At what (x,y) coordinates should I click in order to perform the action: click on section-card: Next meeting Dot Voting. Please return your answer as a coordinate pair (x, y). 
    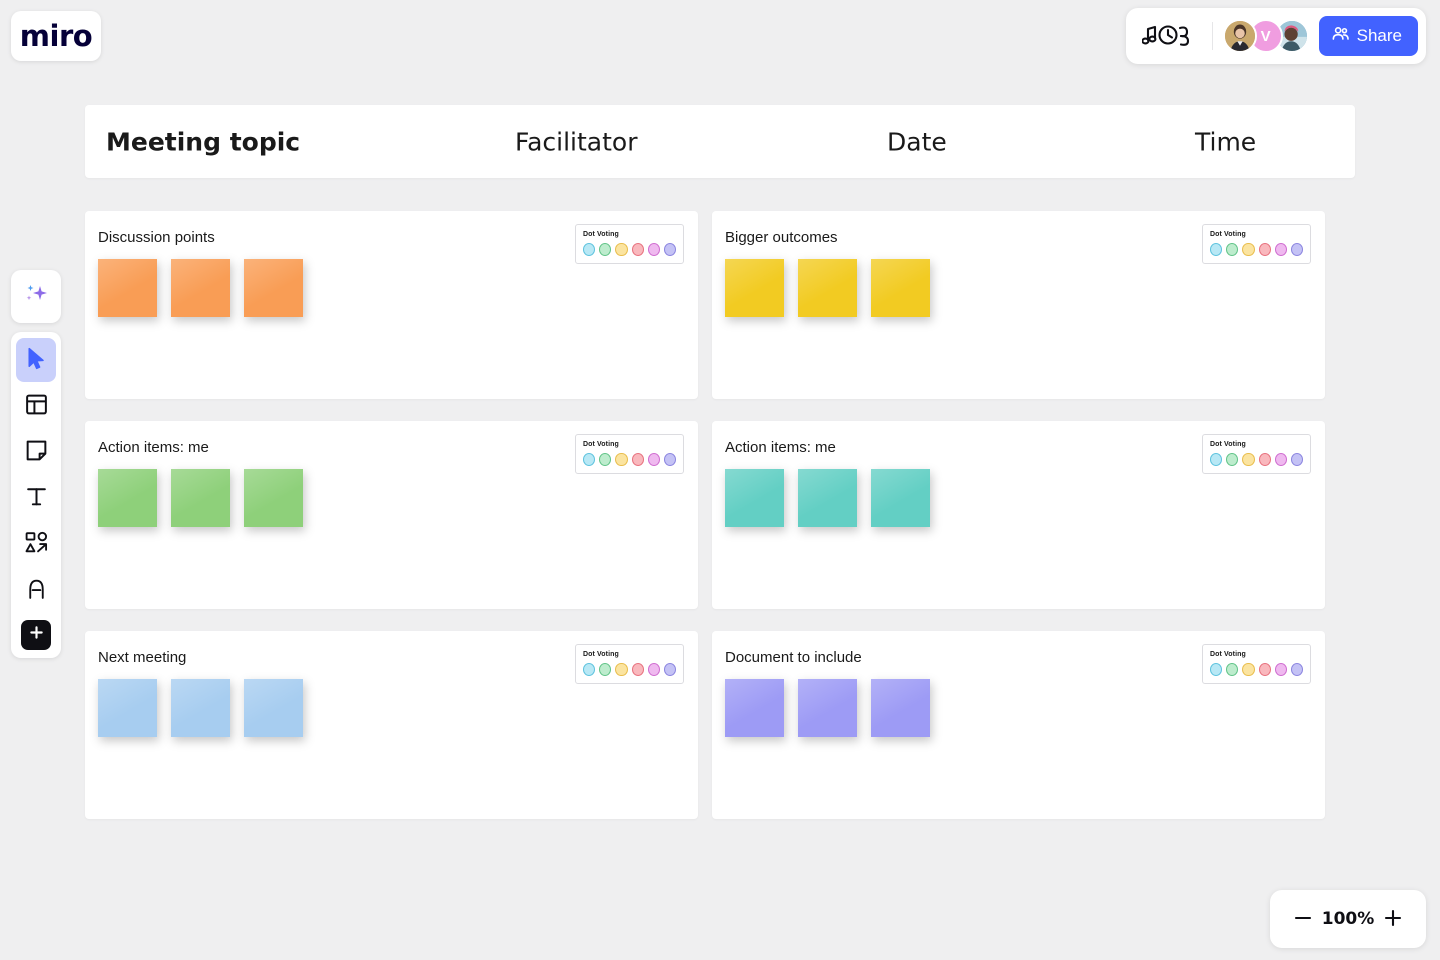
    Looking at the image, I should click on (391, 725).